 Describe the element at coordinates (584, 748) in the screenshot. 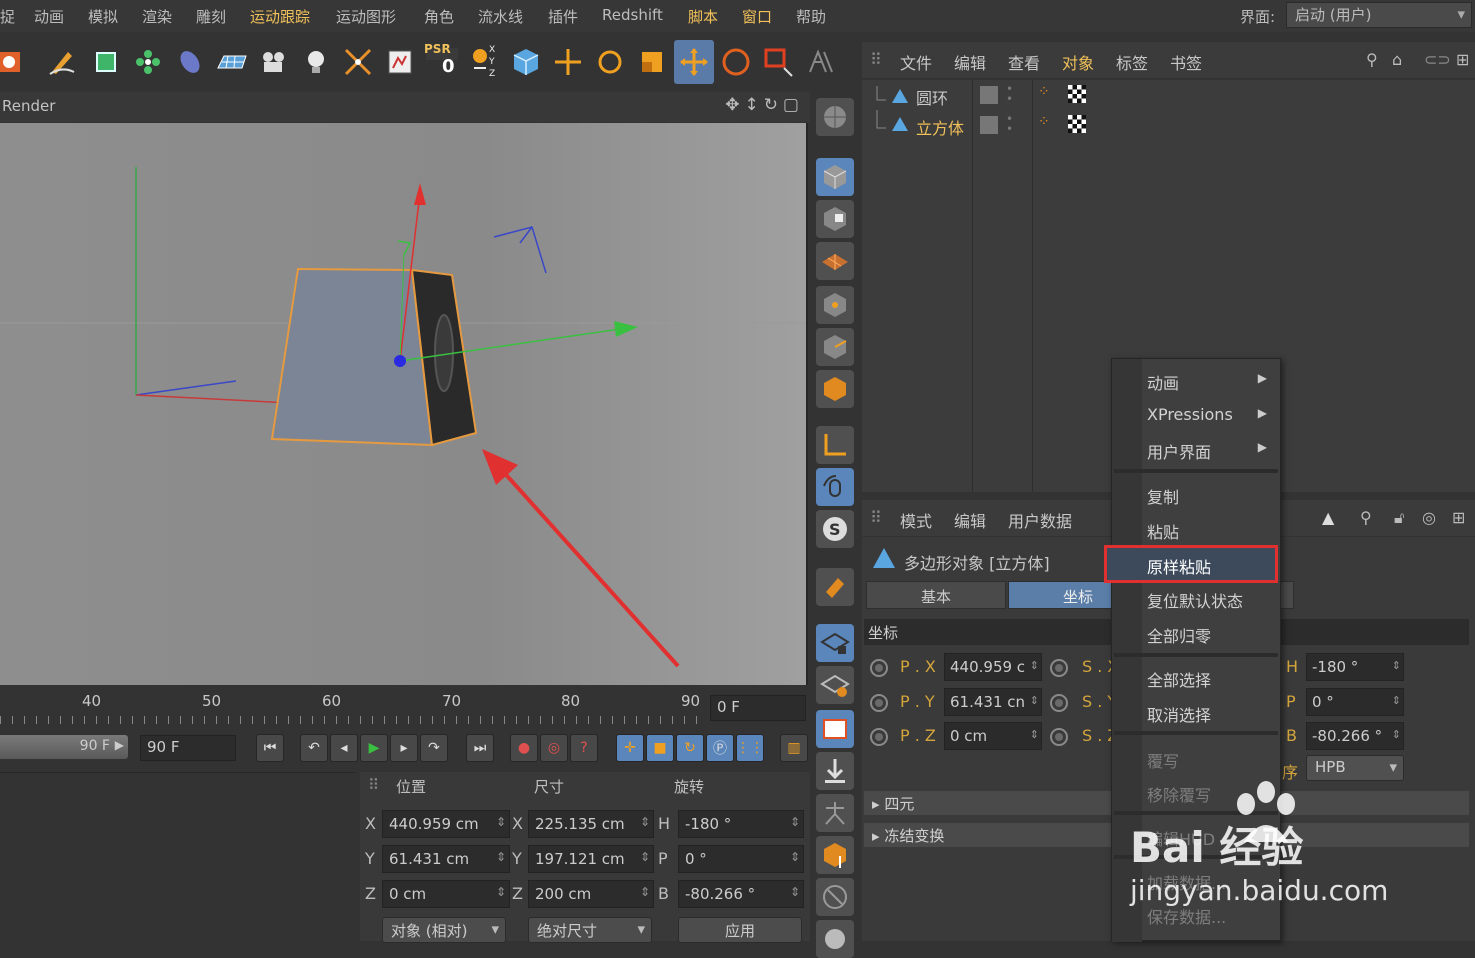

I see `keyframe-selection-icon: ?` at that location.